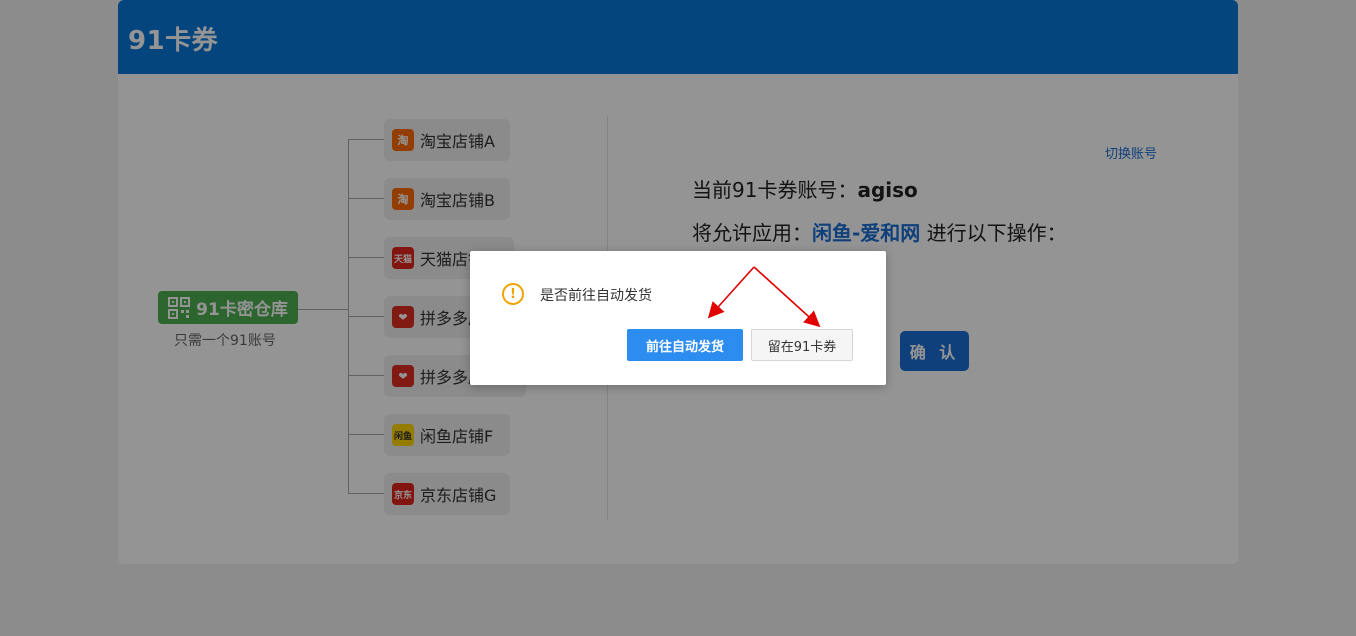 Image resolution: width=1356 pixels, height=636 pixels. I want to click on confirm-dialog: ! 是否前往自动发货 前往自动发货 留在91卡券, so click(678, 318).